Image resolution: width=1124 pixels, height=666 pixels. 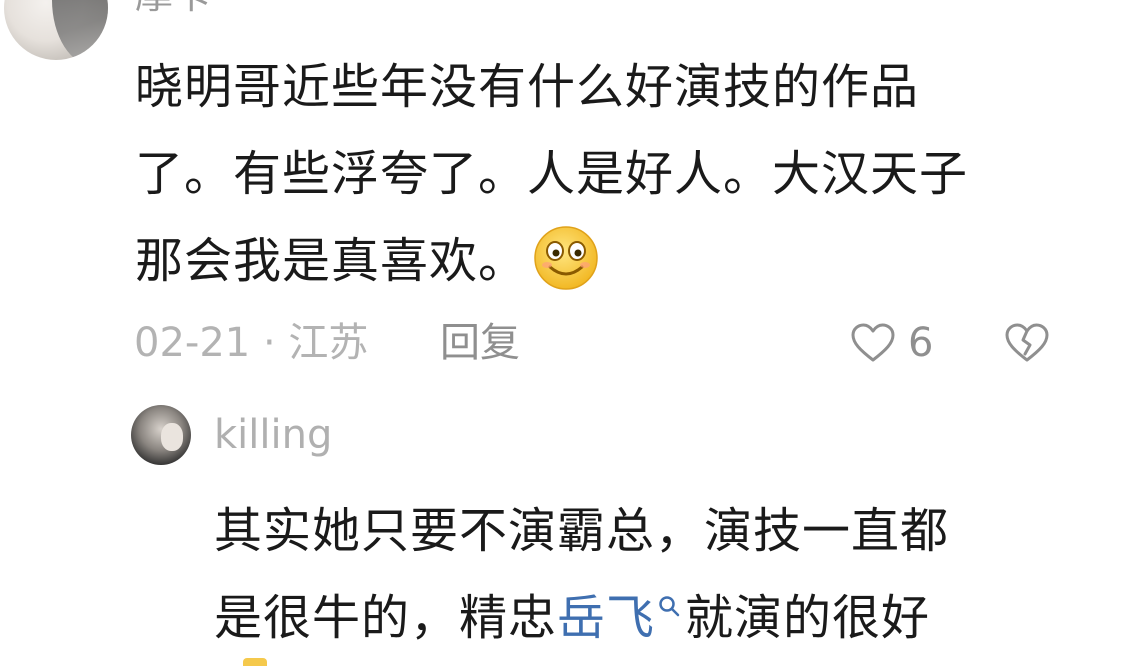 I want to click on comment-username: 摩卡, so click(x=173, y=7).